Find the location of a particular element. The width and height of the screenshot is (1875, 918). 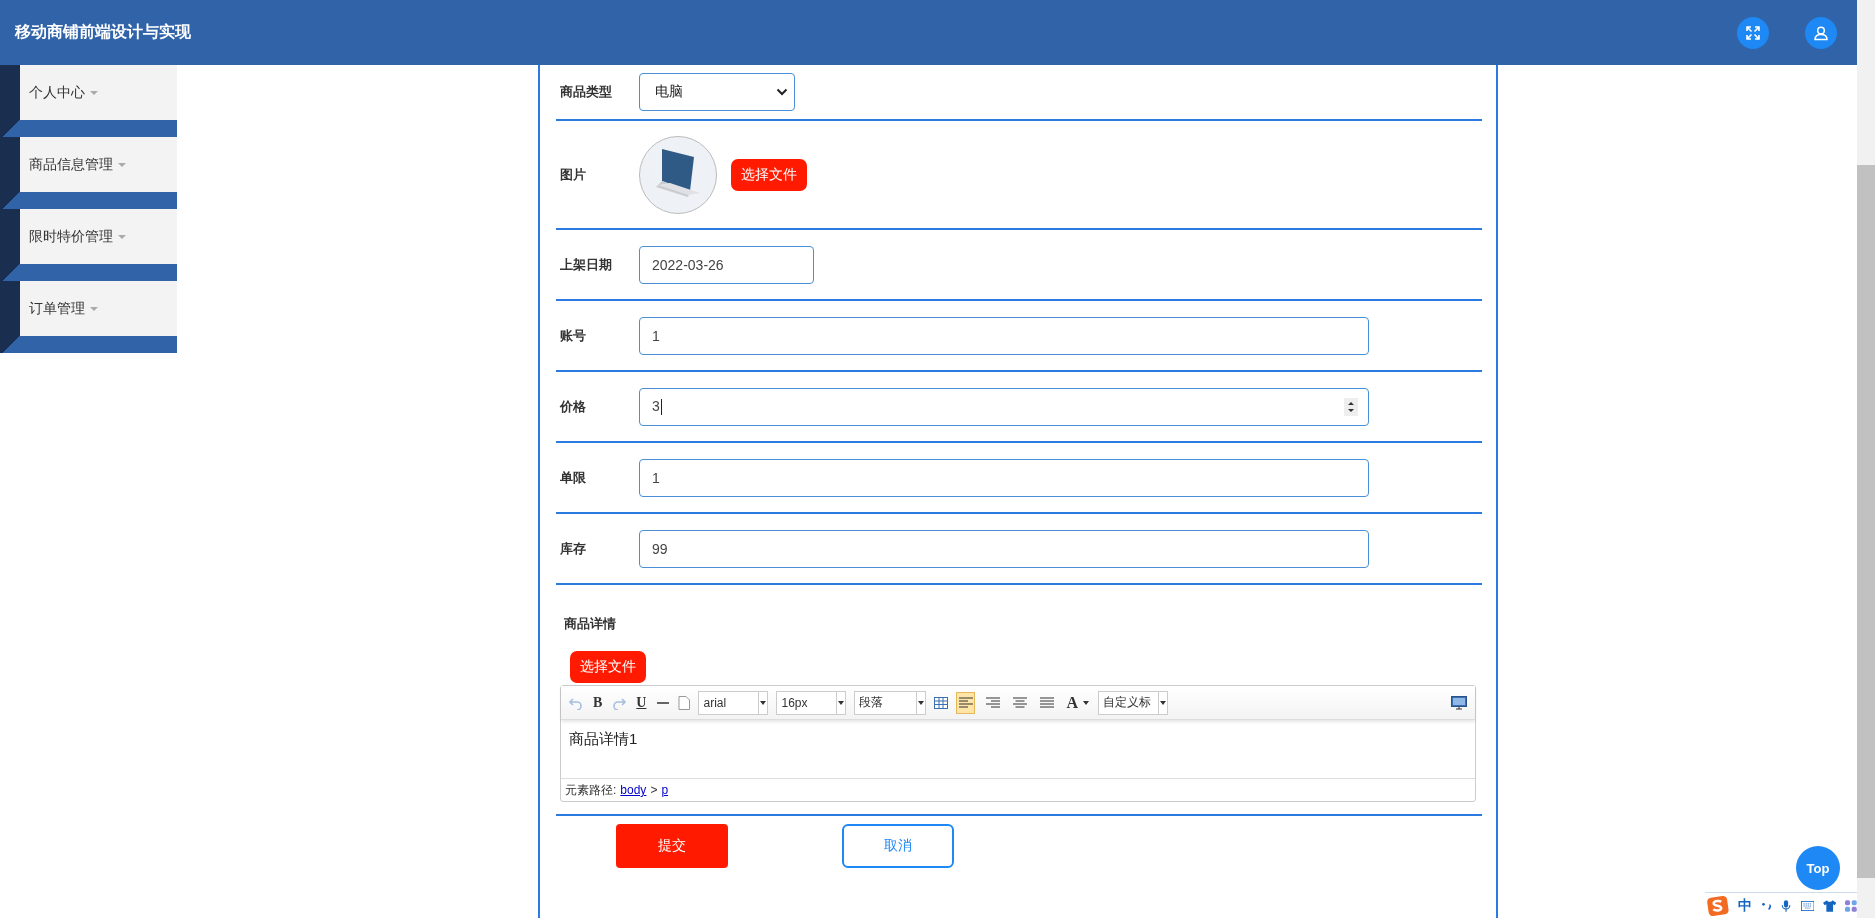

user-icon is located at coordinates (1821, 32).